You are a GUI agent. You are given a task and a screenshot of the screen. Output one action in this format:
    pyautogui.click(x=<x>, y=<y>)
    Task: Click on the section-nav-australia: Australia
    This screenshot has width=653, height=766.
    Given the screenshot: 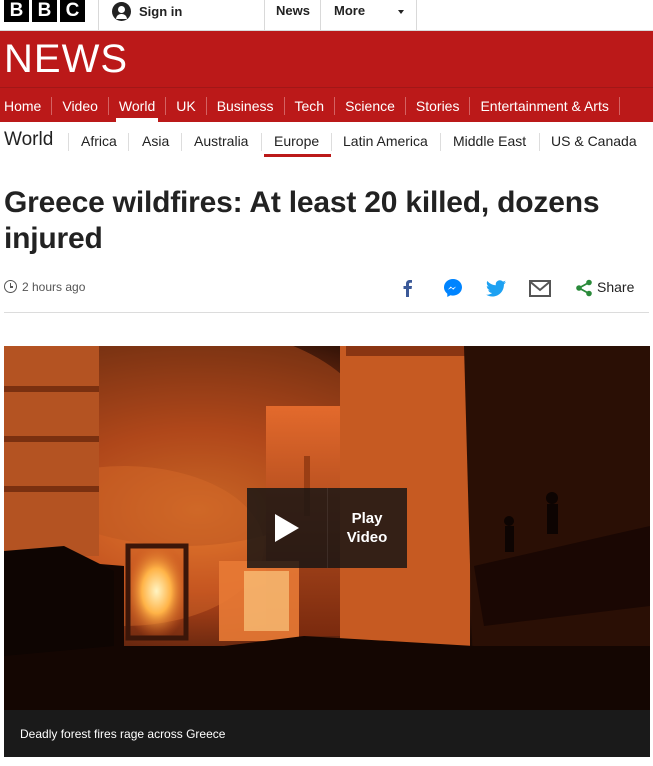 What is the action you would take?
    pyautogui.click(x=221, y=141)
    